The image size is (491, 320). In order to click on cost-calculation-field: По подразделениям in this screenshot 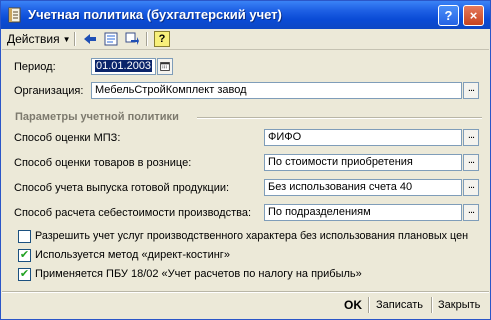, I will do `click(363, 212)`.